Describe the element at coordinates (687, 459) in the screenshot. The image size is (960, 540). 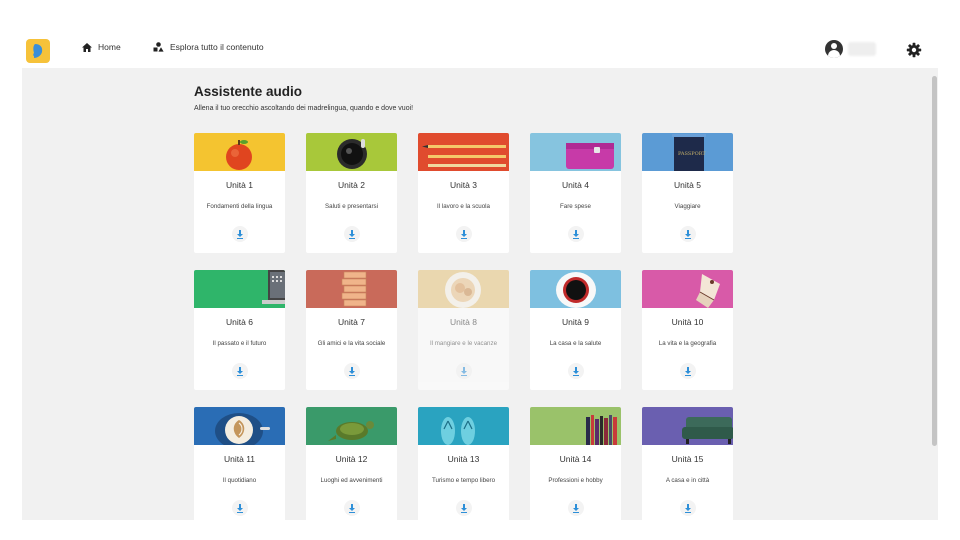
I see `unit-title: Unità 15` at that location.